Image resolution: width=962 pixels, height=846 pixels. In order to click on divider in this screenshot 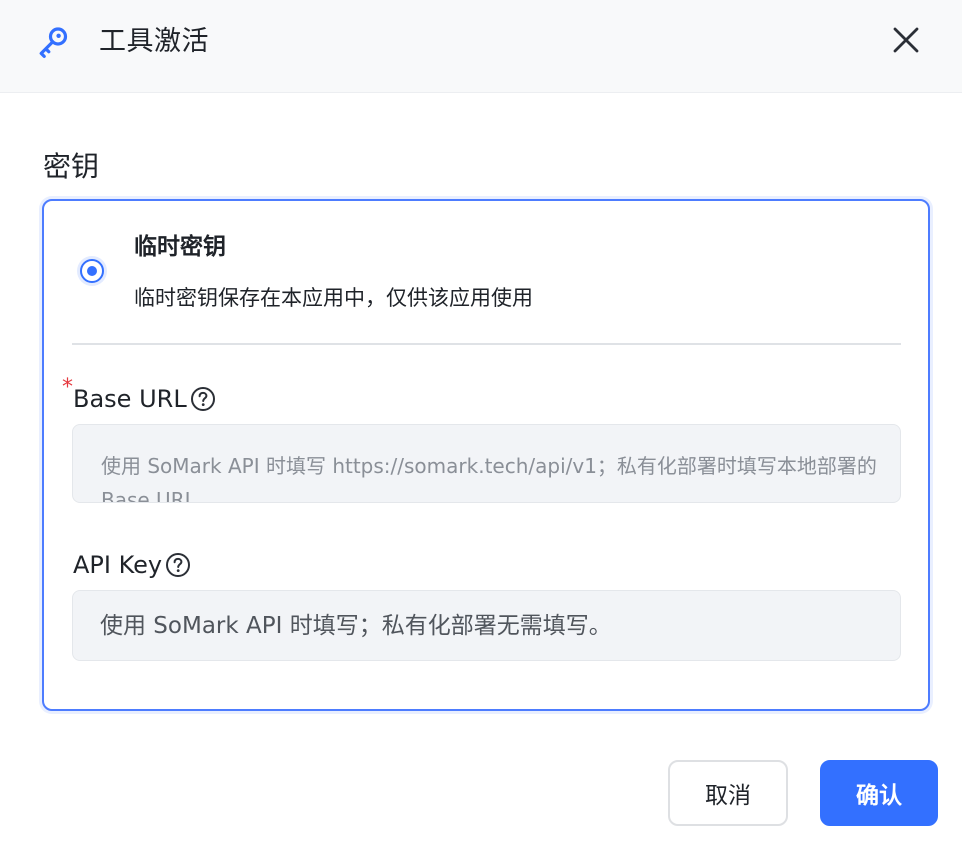, I will do `click(486, 344)`.